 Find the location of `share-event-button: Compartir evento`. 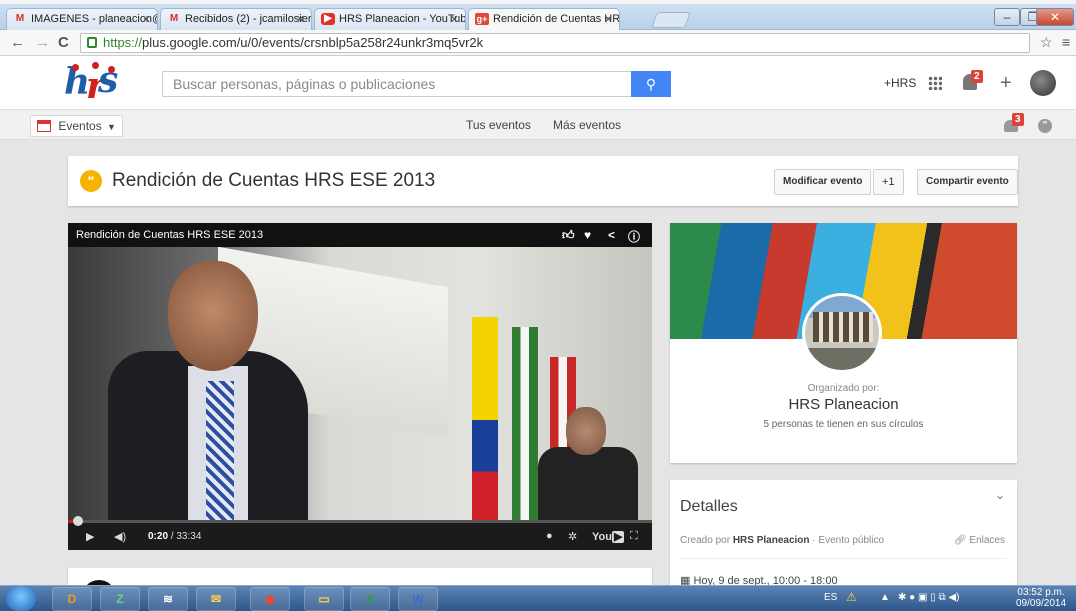

share-event-button: Compartir evento is located at coordinates (967, 182).